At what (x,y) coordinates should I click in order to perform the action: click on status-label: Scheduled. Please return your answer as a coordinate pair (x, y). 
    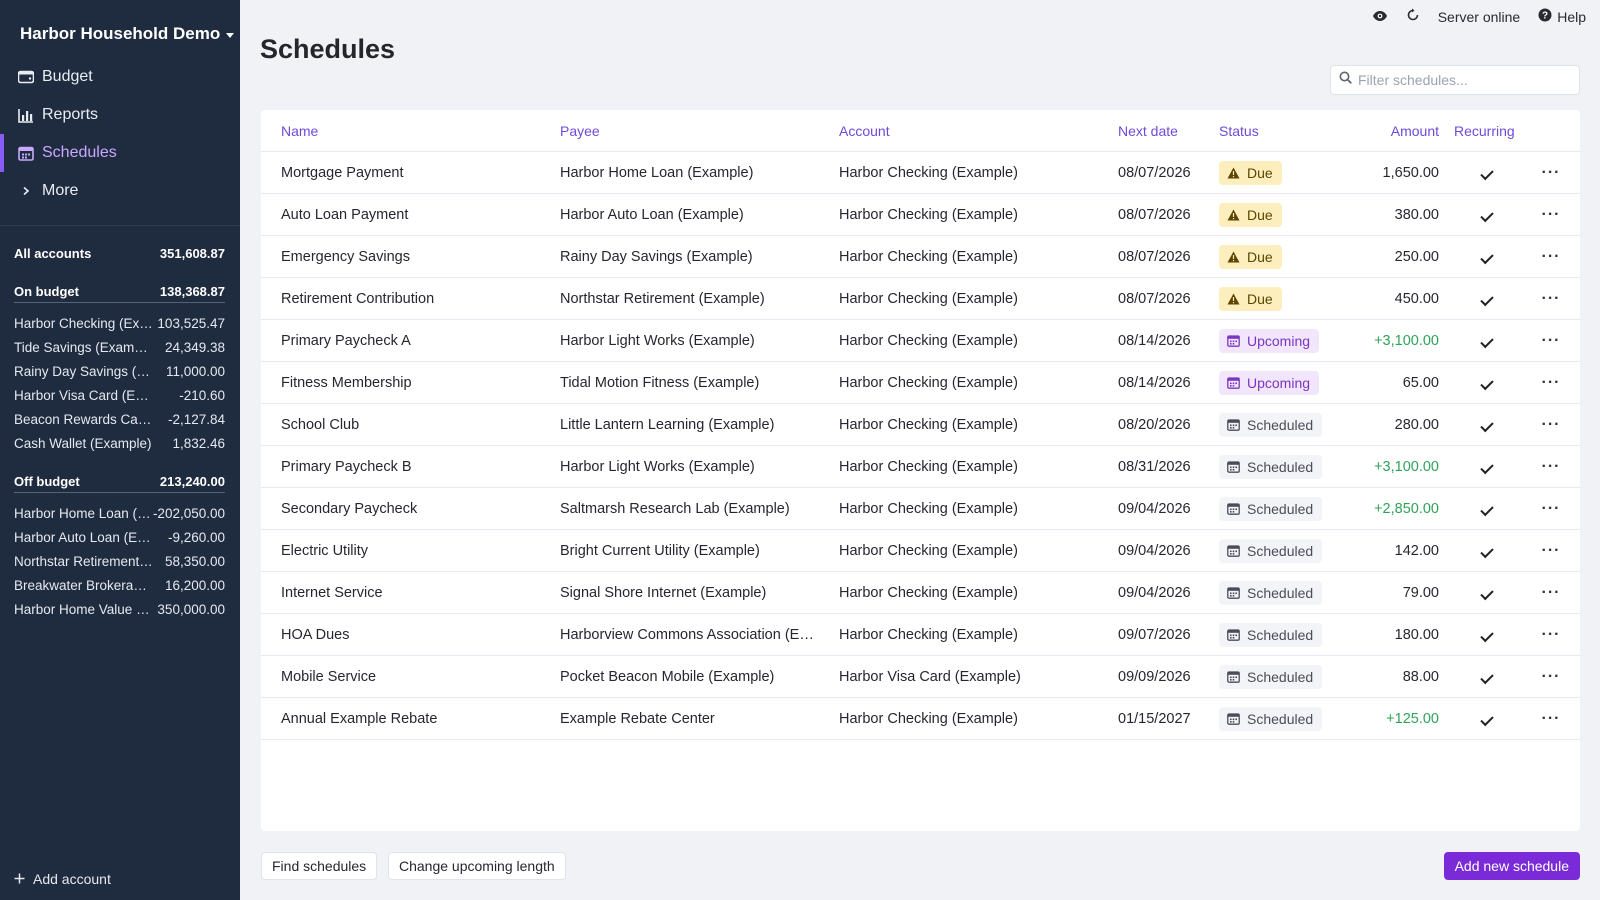
    Looking at the image, I should click on (1280, 718).